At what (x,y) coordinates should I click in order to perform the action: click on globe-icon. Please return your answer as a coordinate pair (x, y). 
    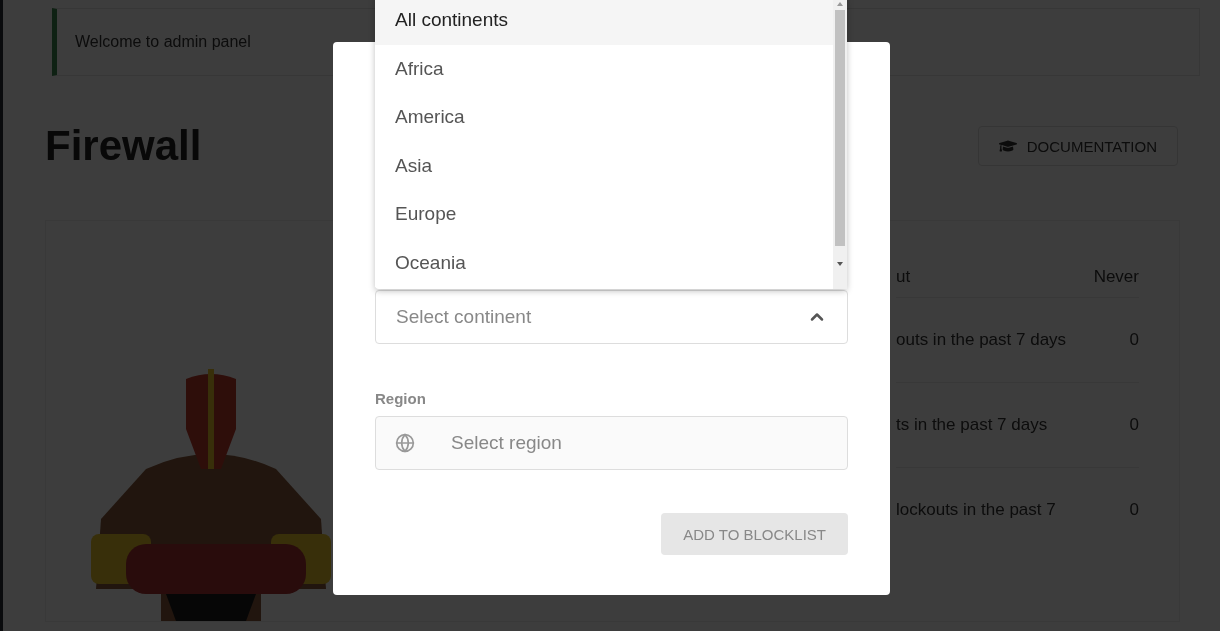
    Looking at the image, I should click on (405, 443).